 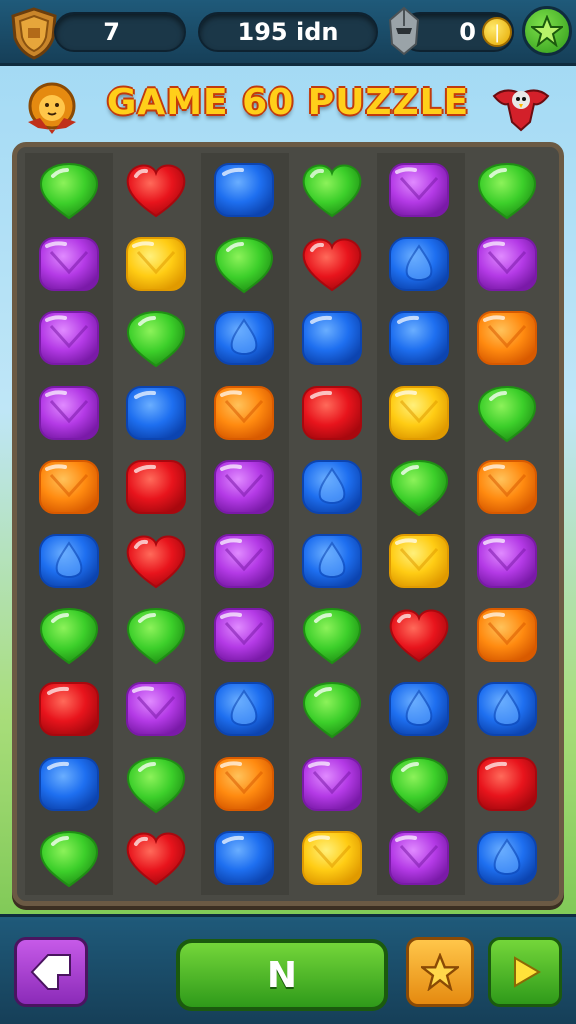 I want to click on star-button, so click(x=547, y=31).